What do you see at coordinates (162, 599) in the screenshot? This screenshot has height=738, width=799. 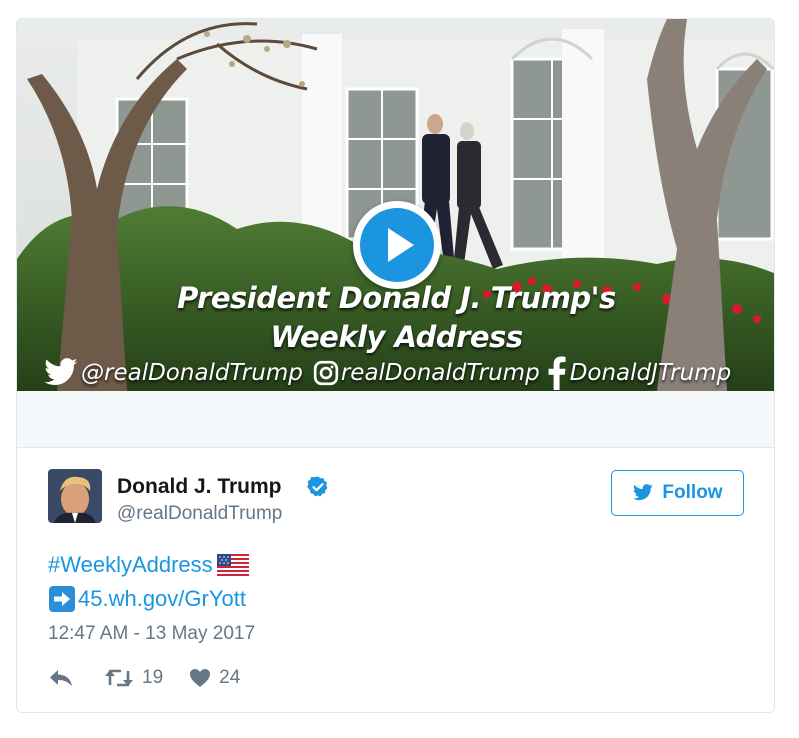 I see `shortened-link: 45.wh.gov/GrYott` at bounding box center [162, 599].